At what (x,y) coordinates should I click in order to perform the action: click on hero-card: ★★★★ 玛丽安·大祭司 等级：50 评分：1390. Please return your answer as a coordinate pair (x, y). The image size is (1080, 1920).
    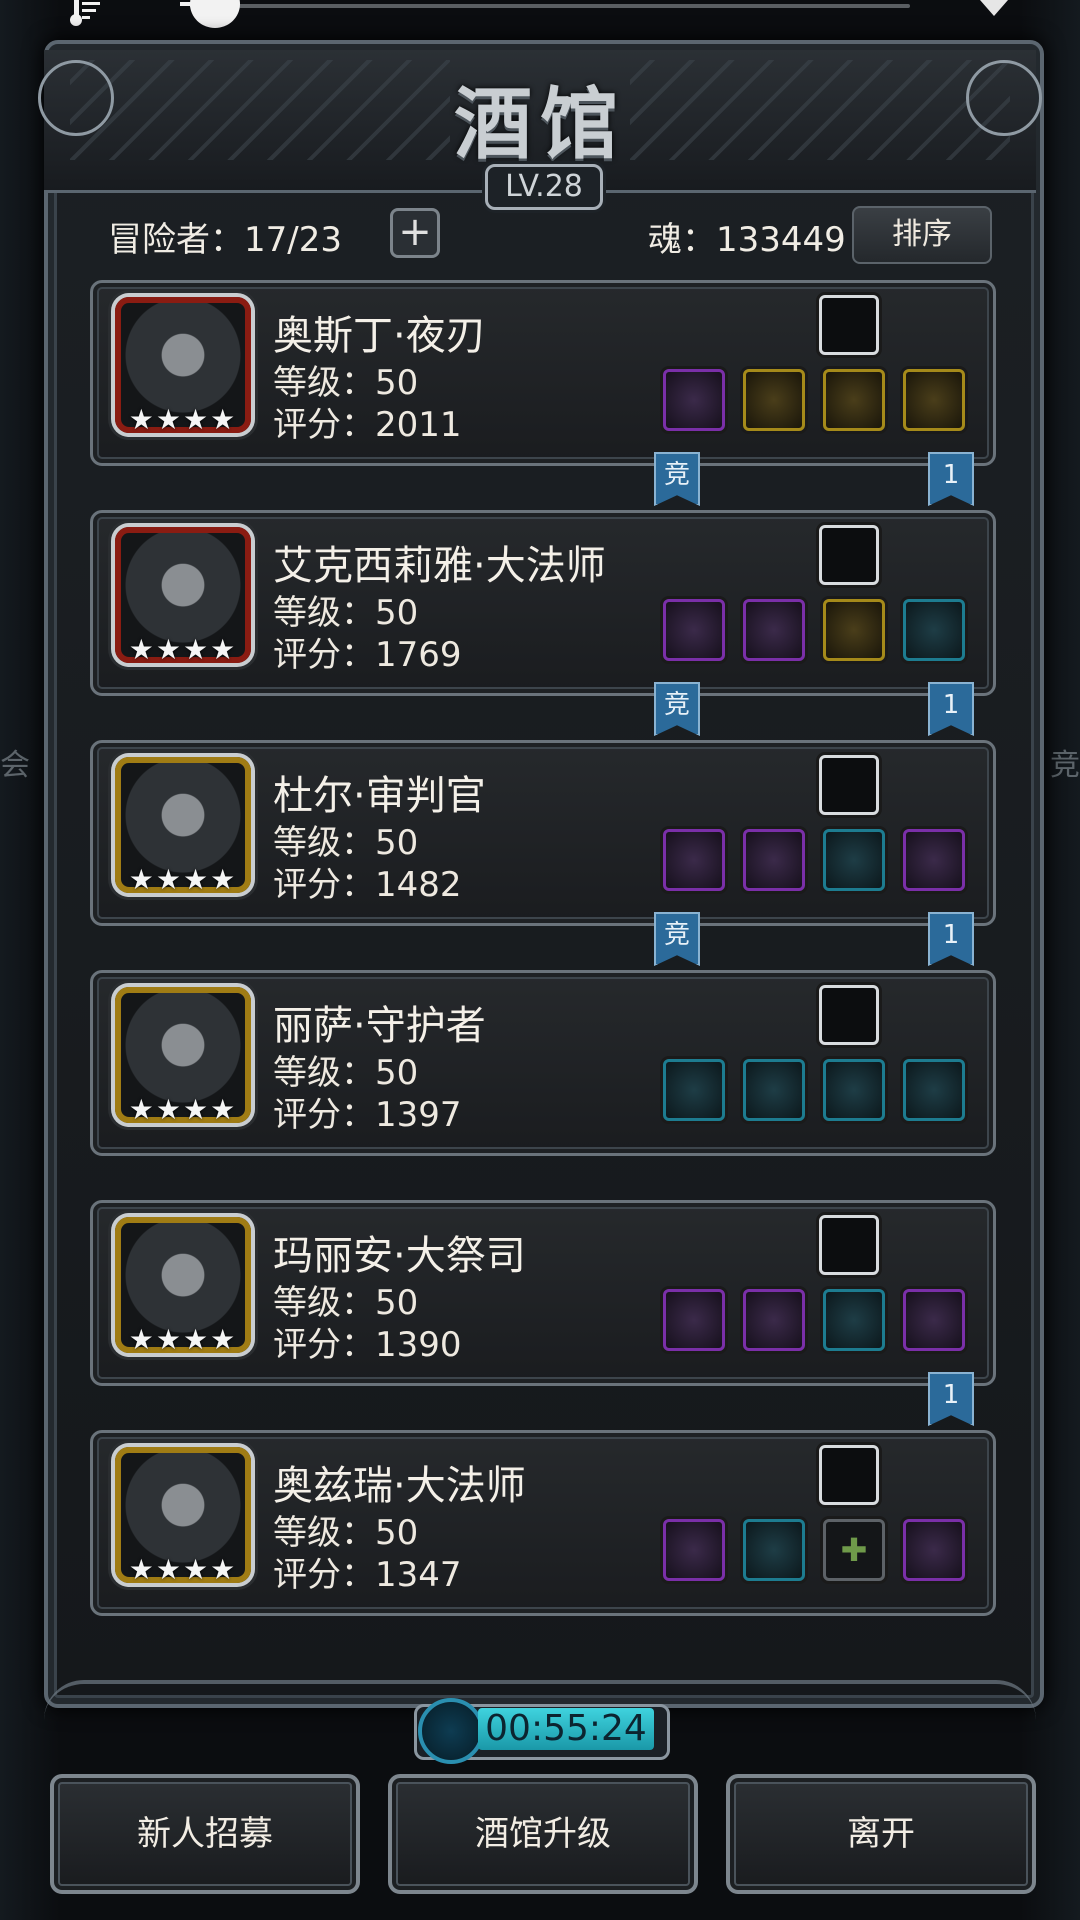
    Looking at the image, I should click on (543, 1293).